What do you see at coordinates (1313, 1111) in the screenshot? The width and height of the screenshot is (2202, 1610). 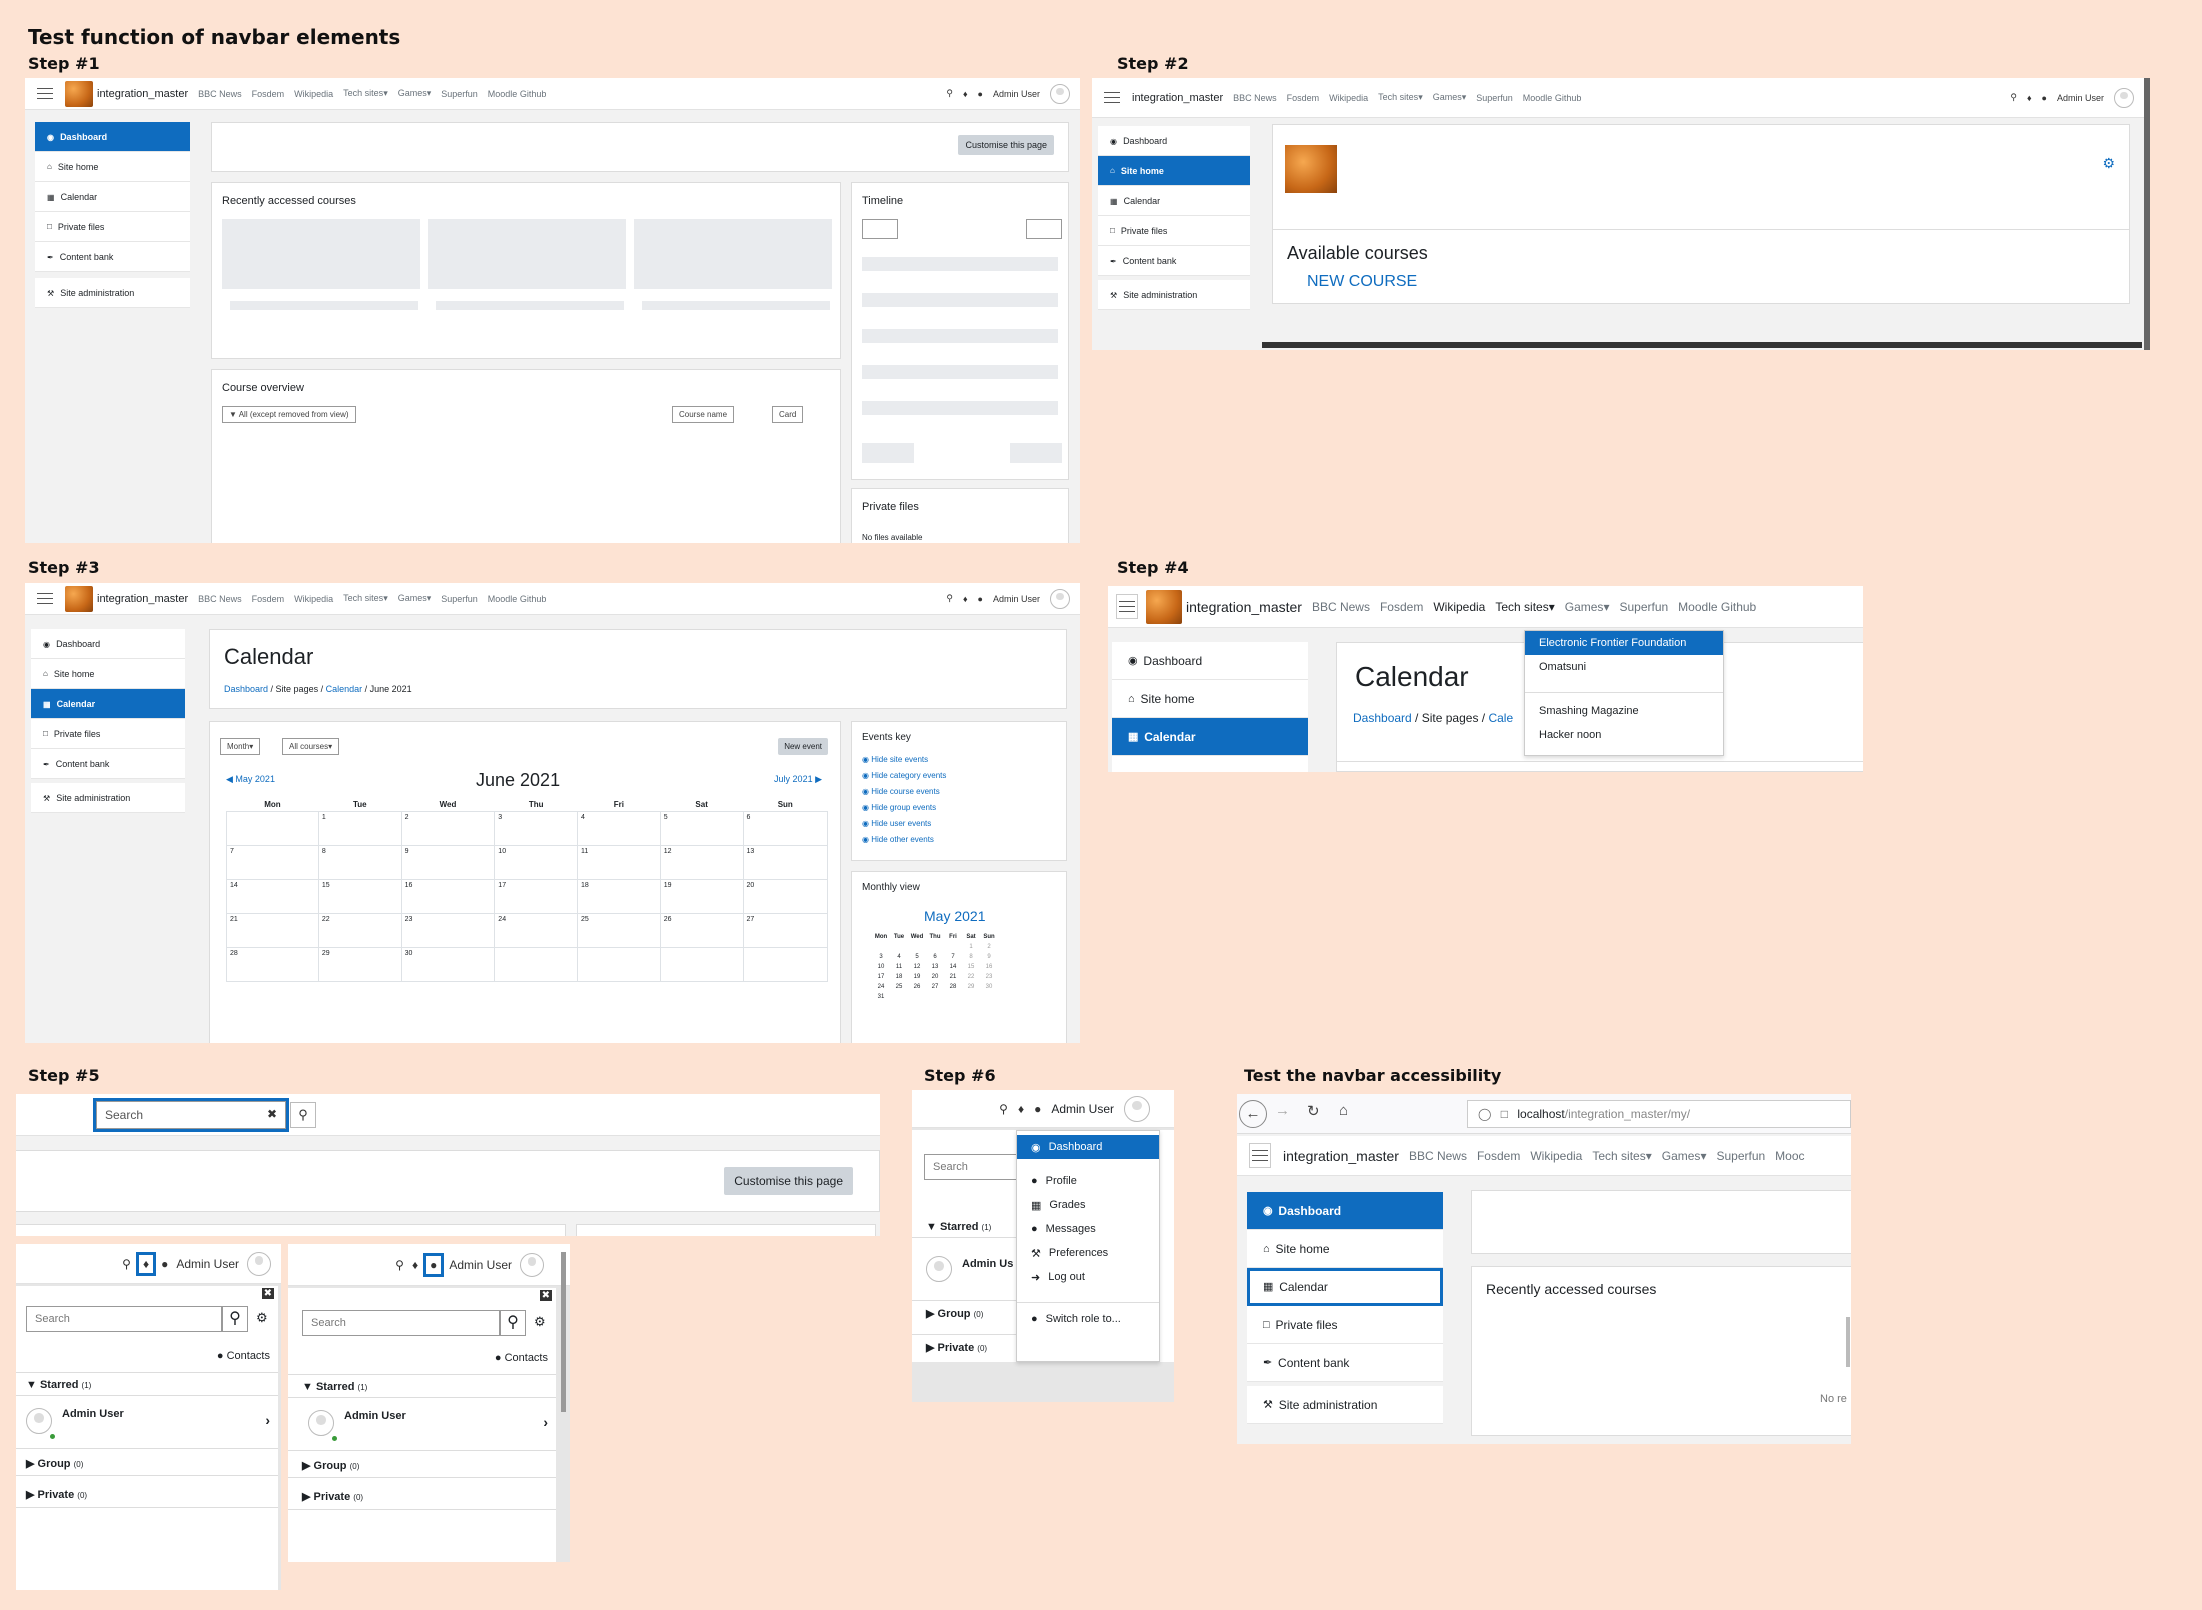 I see `reload-button: ↻` at bounding box center [1313, 1111].